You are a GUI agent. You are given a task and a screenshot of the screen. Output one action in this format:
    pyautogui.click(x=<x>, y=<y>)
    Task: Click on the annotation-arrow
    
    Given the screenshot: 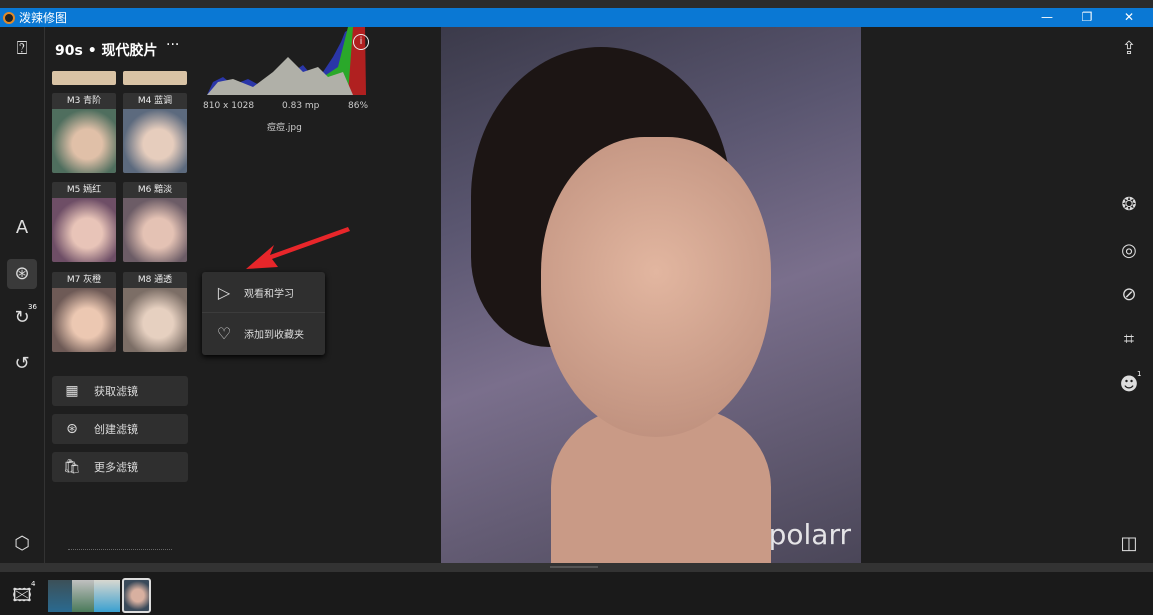 What is the action you would take?
    pyautogui.click(x=298, y=248)
    